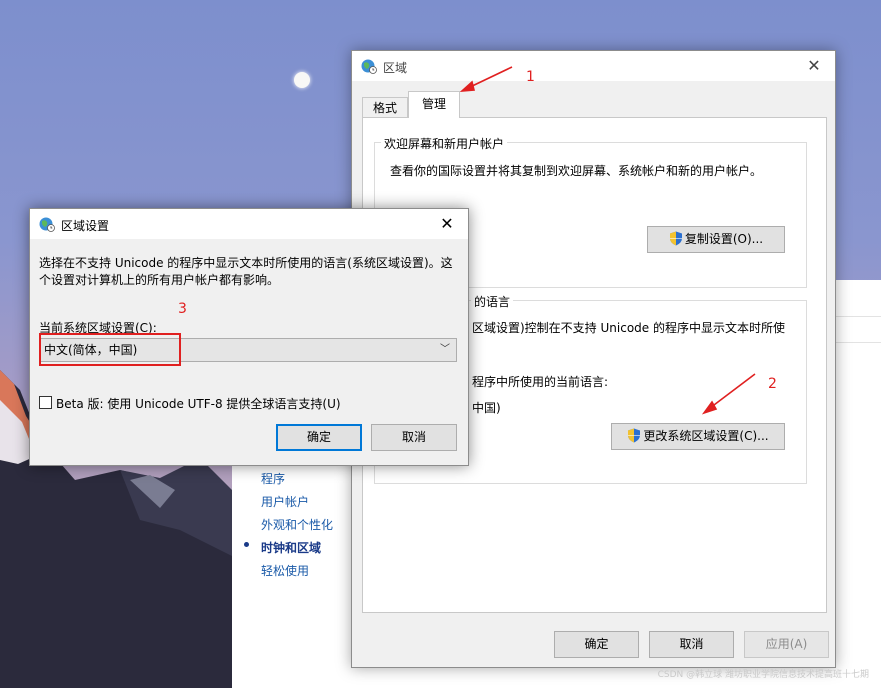 Image resolution: width=881 pixels, height=688 pixels. I want to click on active-bullet, so click(246, 544).